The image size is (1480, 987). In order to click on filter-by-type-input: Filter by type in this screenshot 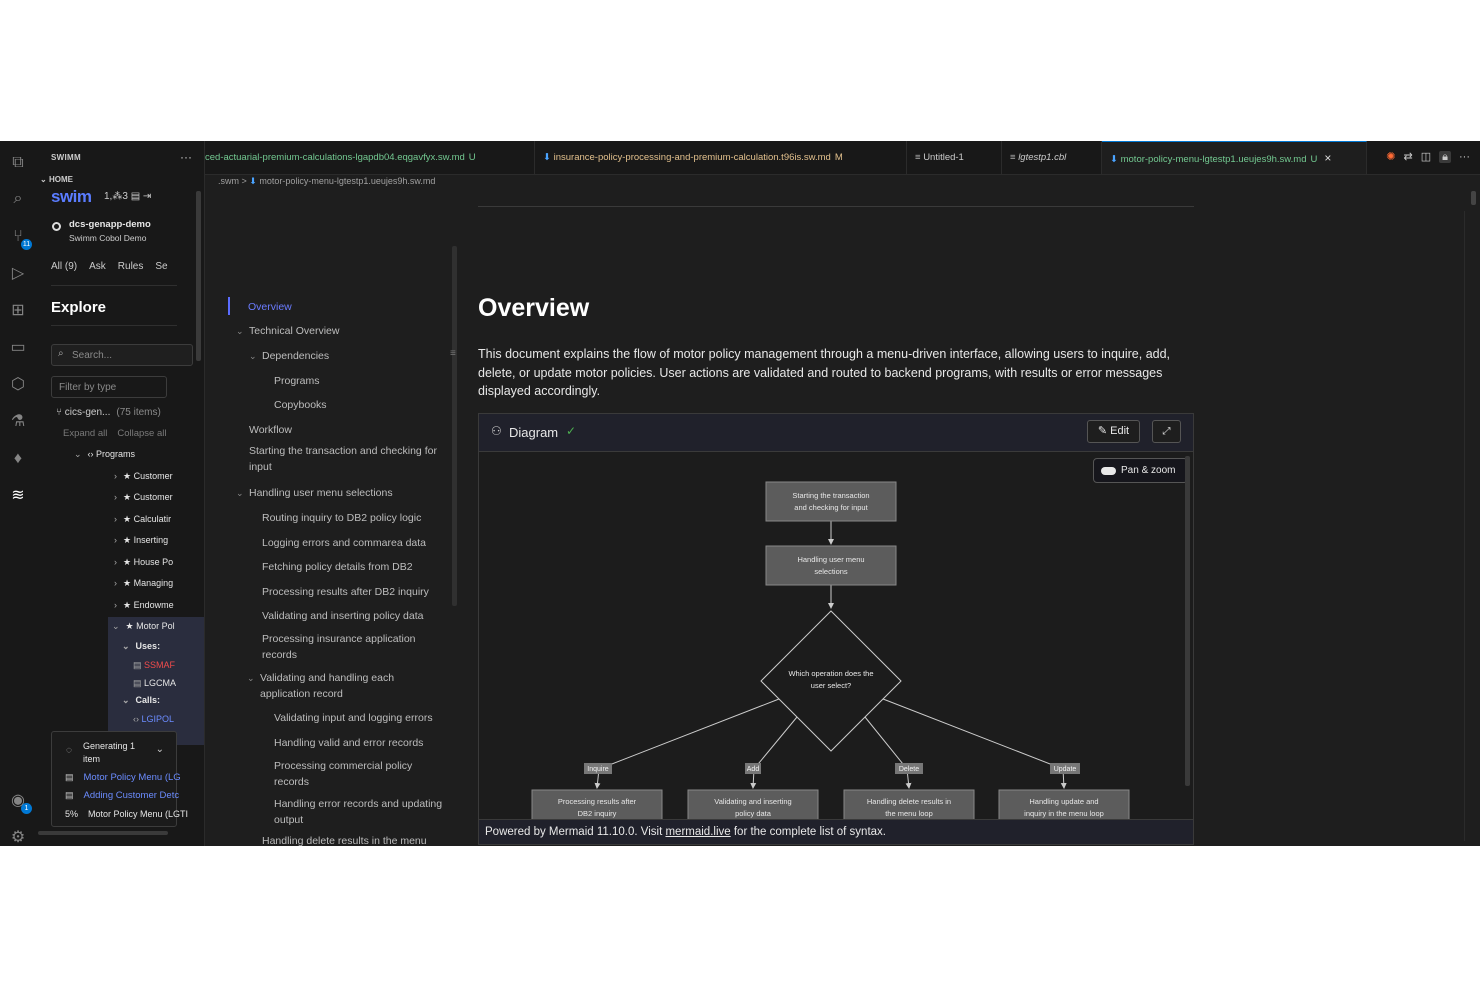, I will do `click(109, 387)`.